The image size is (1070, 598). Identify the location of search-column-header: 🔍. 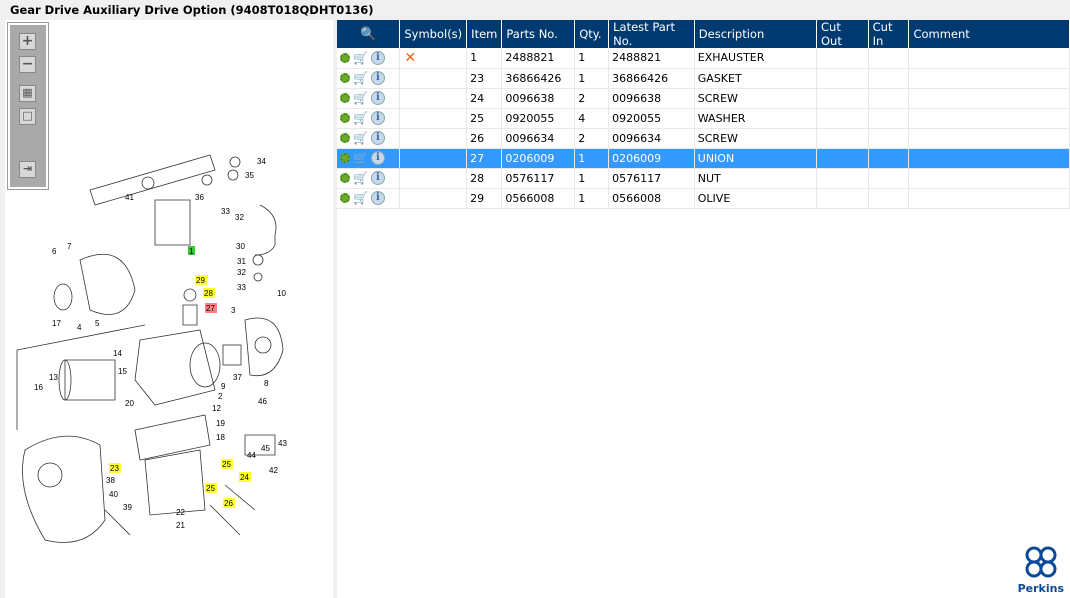
(369, 34).